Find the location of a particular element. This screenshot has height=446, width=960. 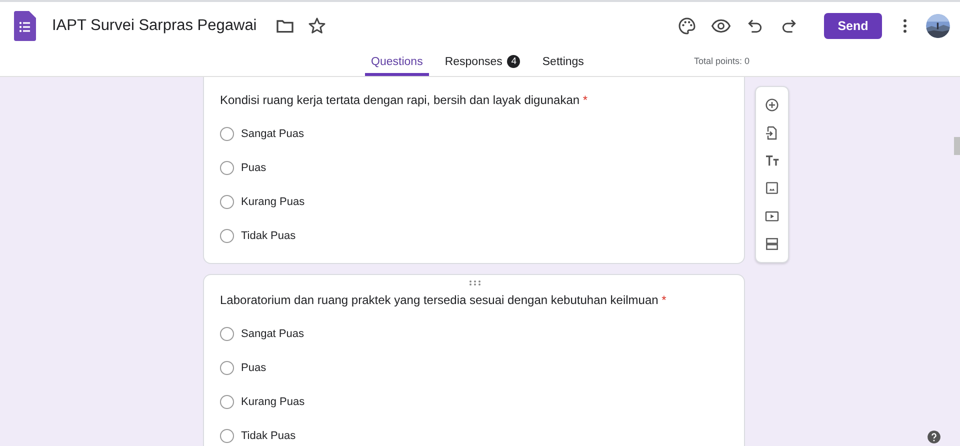

send-button: Send is located at coordinates (853, 26).